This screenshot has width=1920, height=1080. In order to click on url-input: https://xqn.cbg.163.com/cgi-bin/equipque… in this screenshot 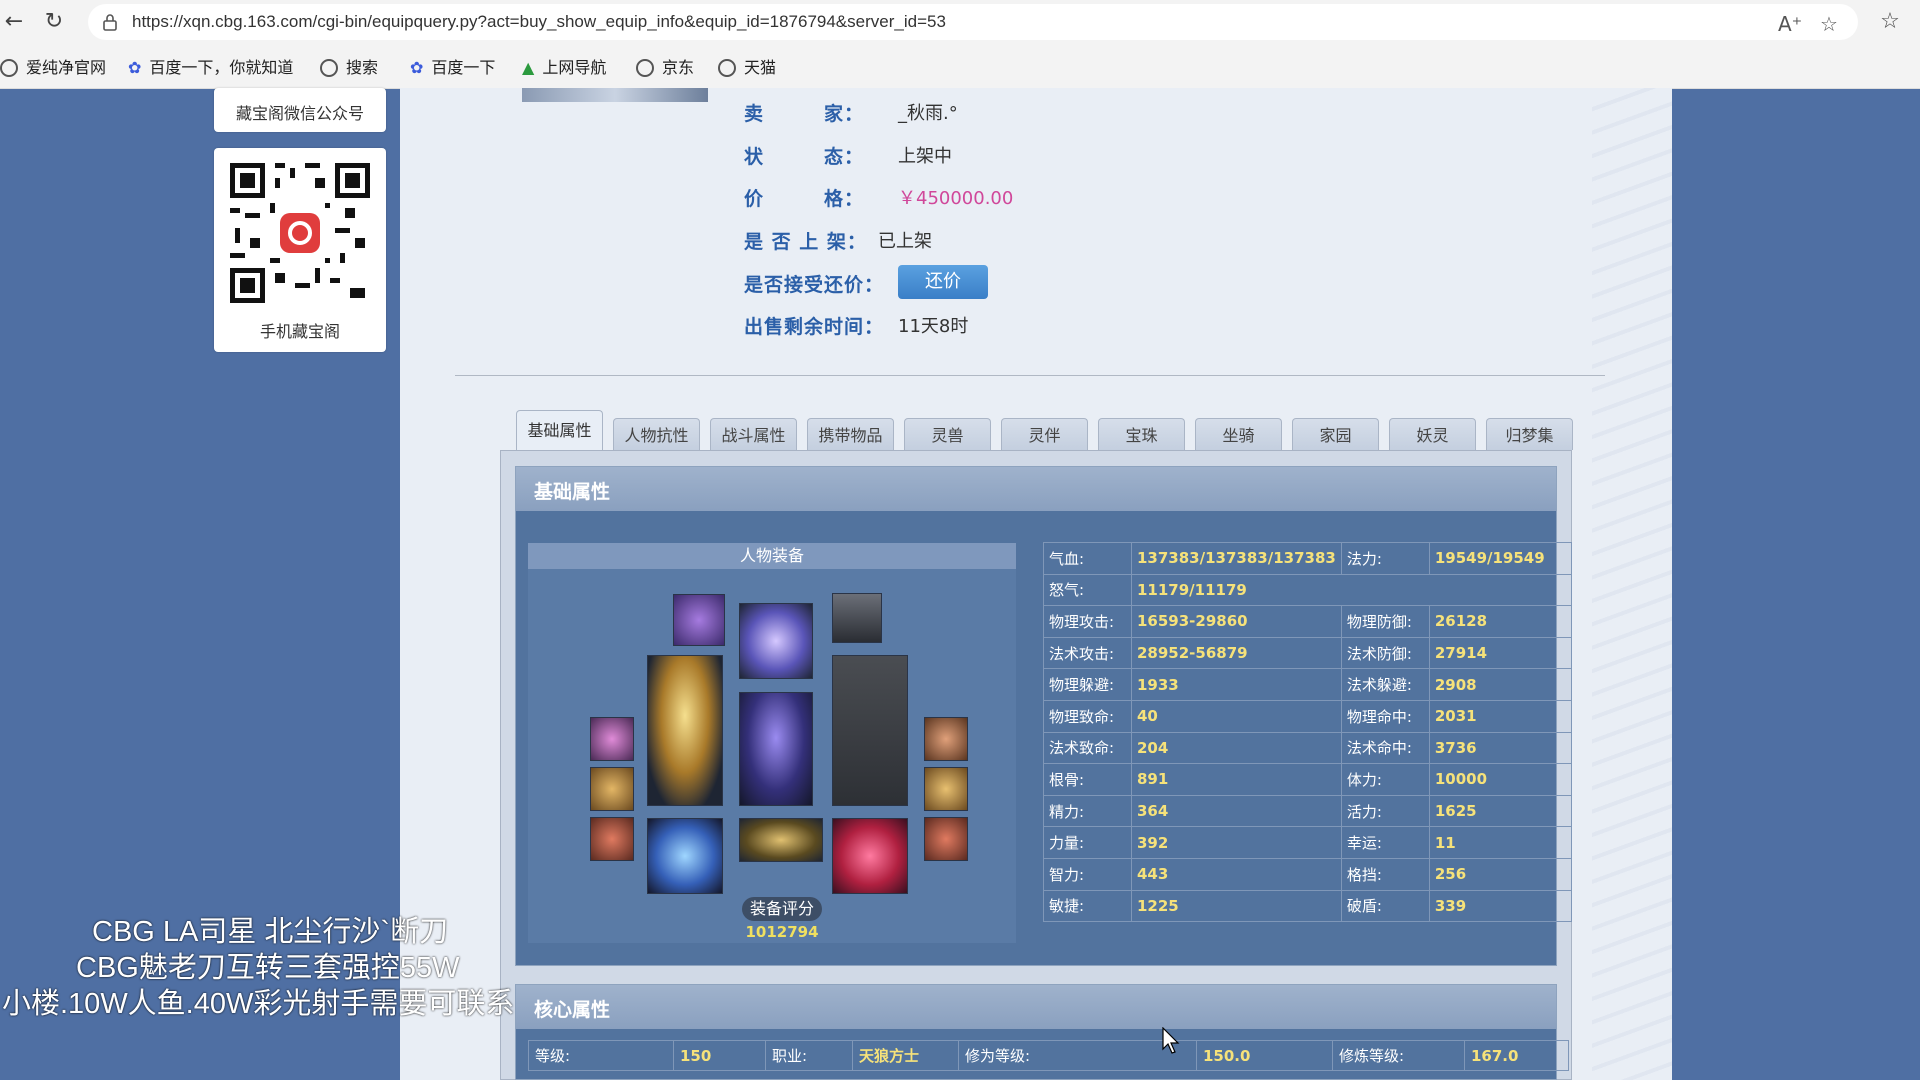, I will do `click(973, 22)`.